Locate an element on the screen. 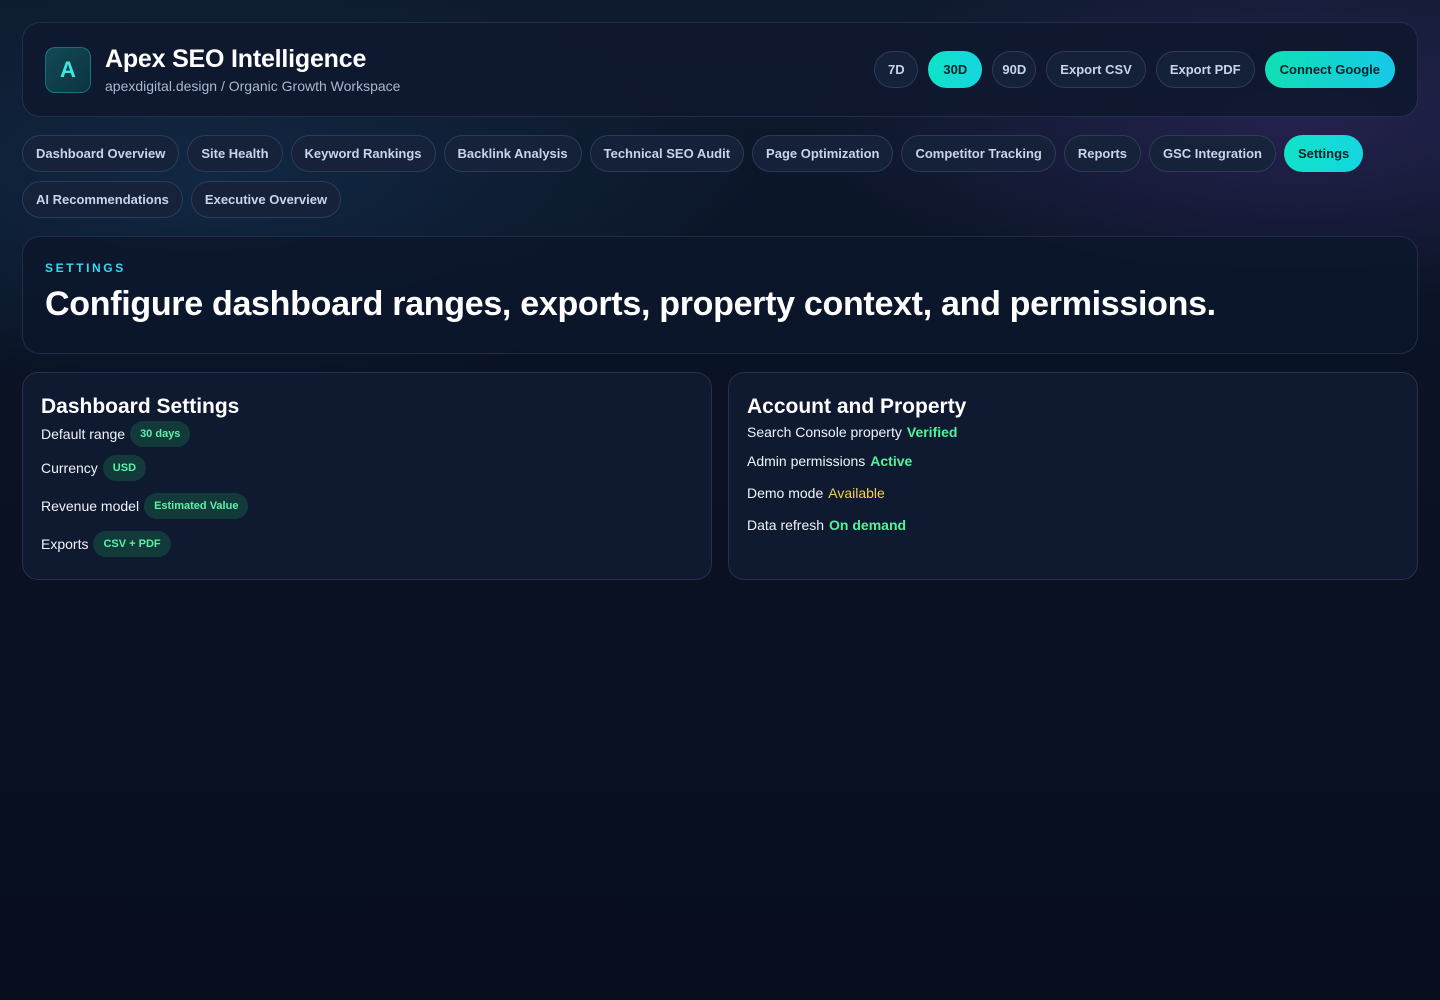 The height and width of the screenshot is (1000, 1440). account-row-admin-permissions: Admin permissions Active is located at coordinates (1073, 461).